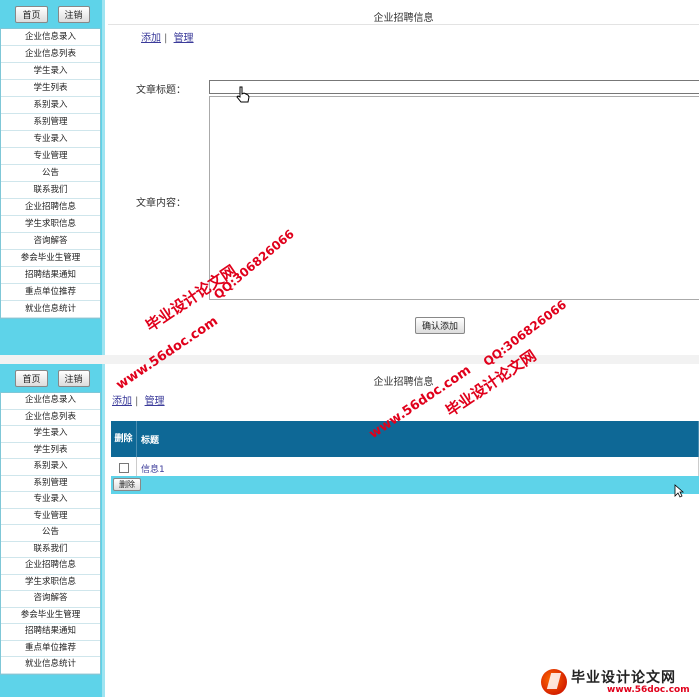  I want to click on confirm-add-button: 确认添加, so click(440, 325).